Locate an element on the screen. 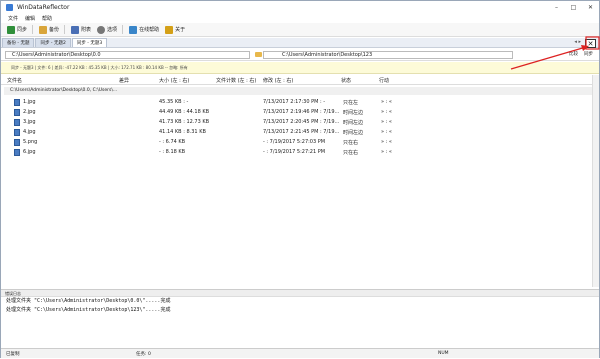  file-modified: - : 7/19/2017 5:27:21 PM is located at coordinates (294, 152).